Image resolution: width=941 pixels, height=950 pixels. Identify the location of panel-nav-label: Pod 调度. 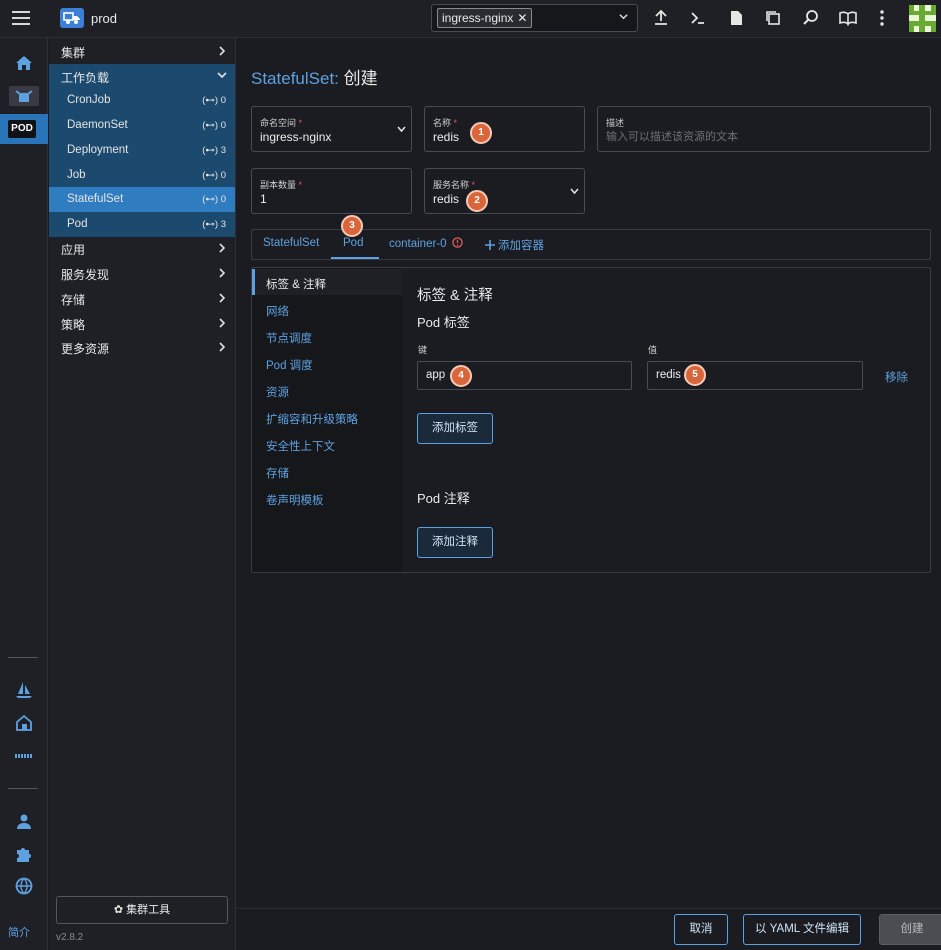
(289, 366).